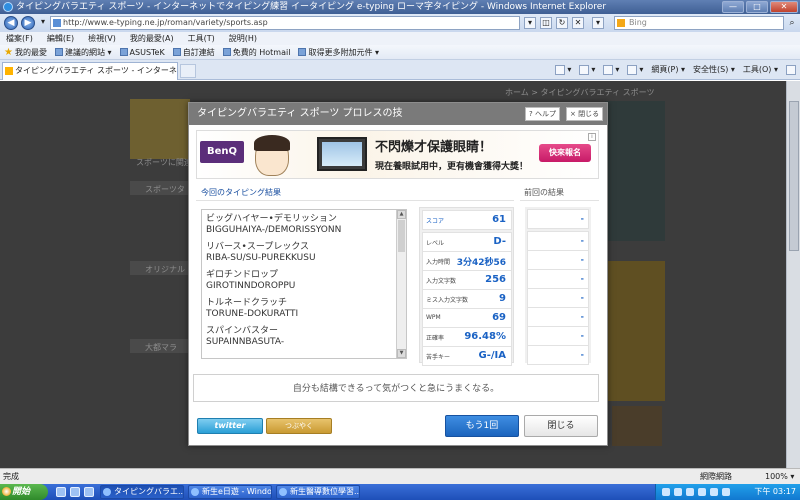  What do you see at coordinates (142, 52) in the screenshot?
I see `fav-asustek: ASUSTeK` at bounding box center [142, 52].